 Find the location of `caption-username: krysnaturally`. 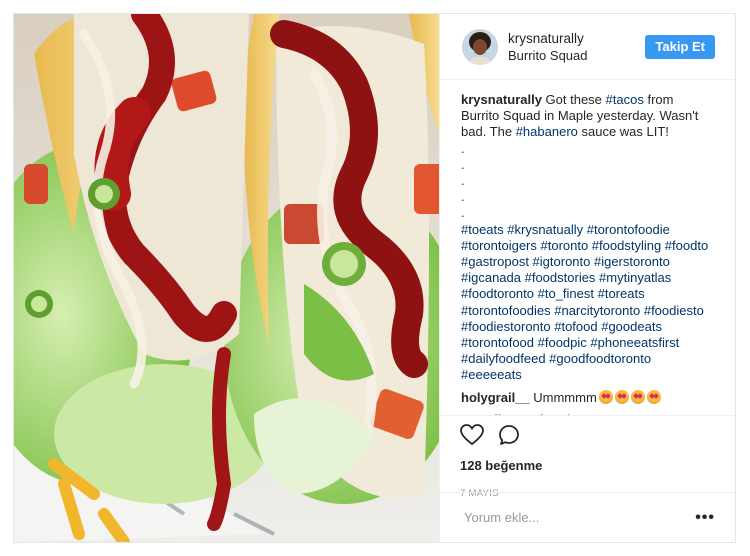

caption-username: krysnaturally is located at coordinates (501, 99).